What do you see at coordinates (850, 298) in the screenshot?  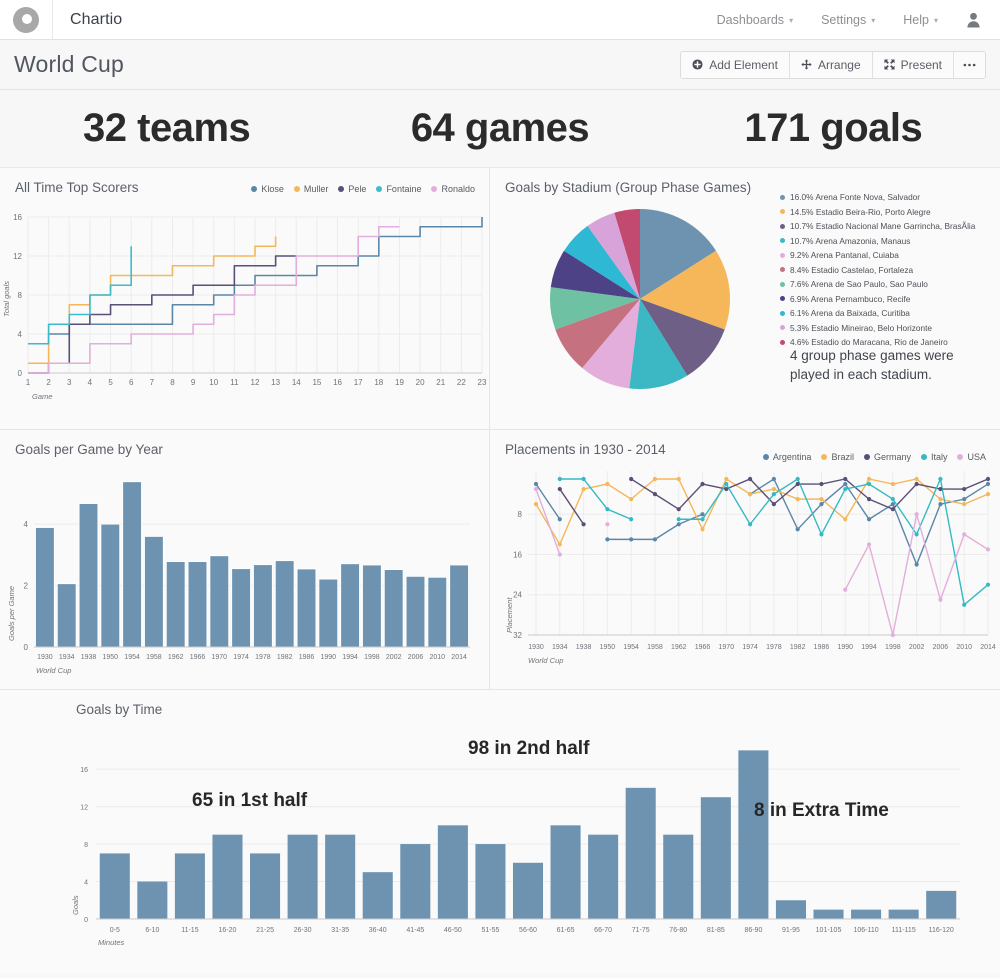 I see `pie-legend-label: 6.9% Arena Pernambuco, Recife` at bounding box center [850, 298].